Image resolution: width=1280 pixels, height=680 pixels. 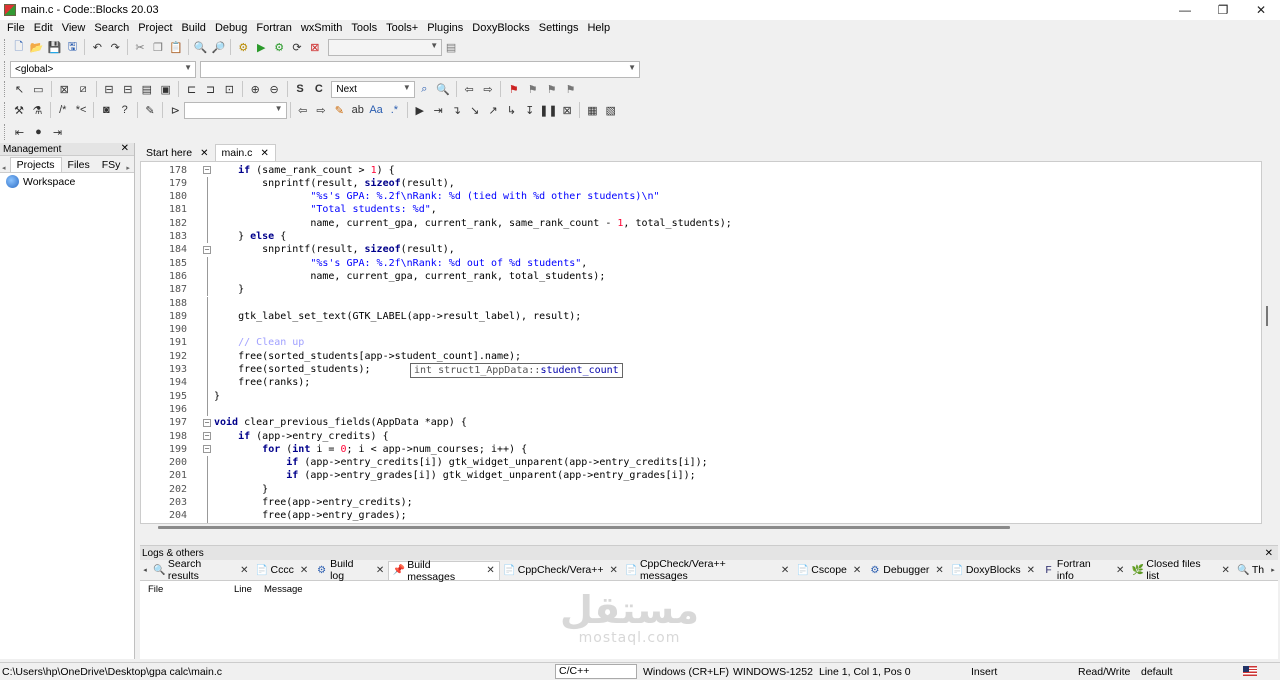 I want to click on code-line: 187 }, so click(x=701, y=290).